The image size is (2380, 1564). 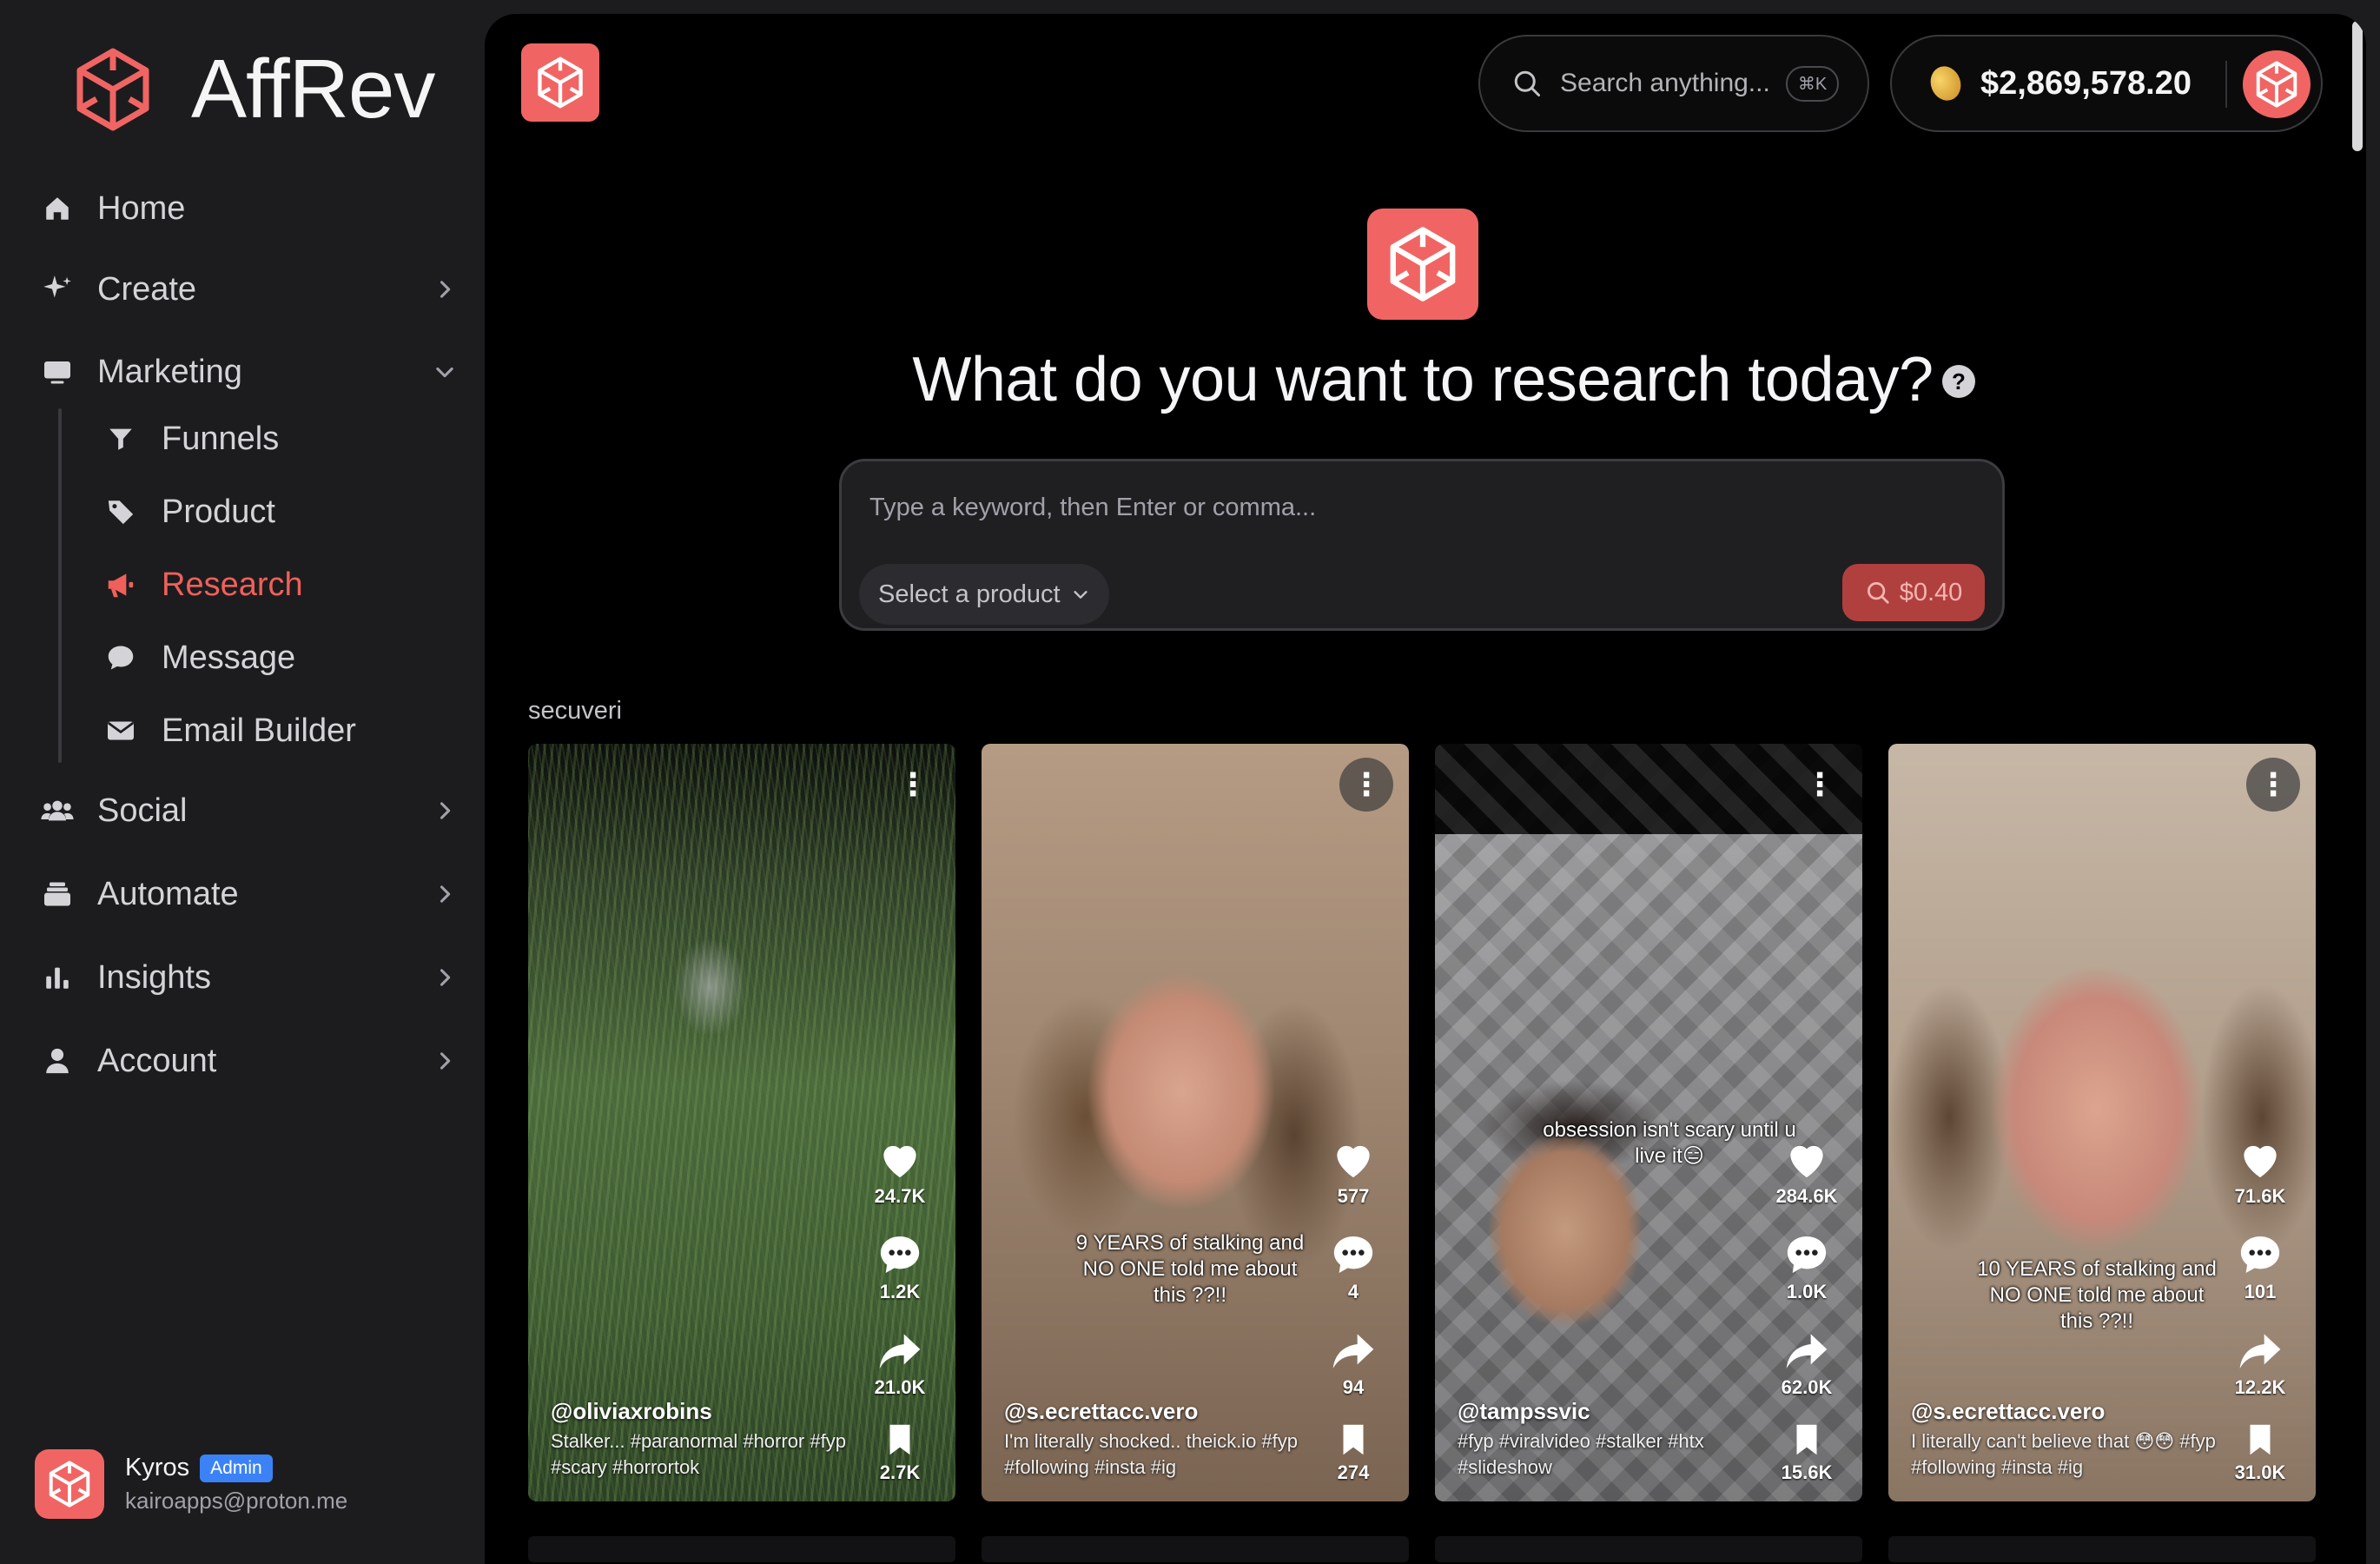 What do you see at coordinates (1353, 1472) in the screenshot?
I see `saves-count: 274` at bounding box center [1353, 1472].